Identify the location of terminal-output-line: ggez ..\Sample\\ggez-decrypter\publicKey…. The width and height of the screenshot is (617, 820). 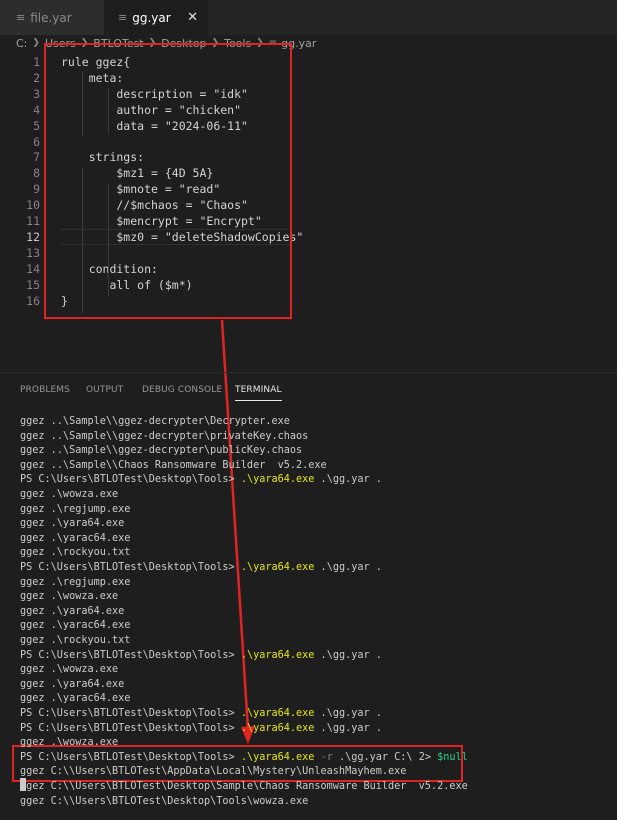
(161, 451).